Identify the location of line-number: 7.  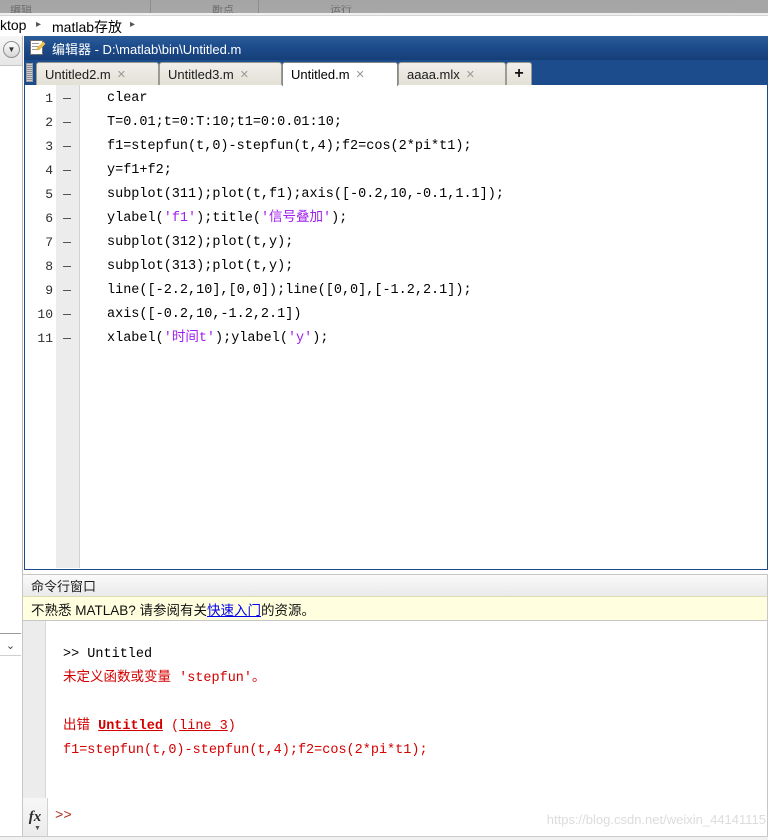
(49, 242).